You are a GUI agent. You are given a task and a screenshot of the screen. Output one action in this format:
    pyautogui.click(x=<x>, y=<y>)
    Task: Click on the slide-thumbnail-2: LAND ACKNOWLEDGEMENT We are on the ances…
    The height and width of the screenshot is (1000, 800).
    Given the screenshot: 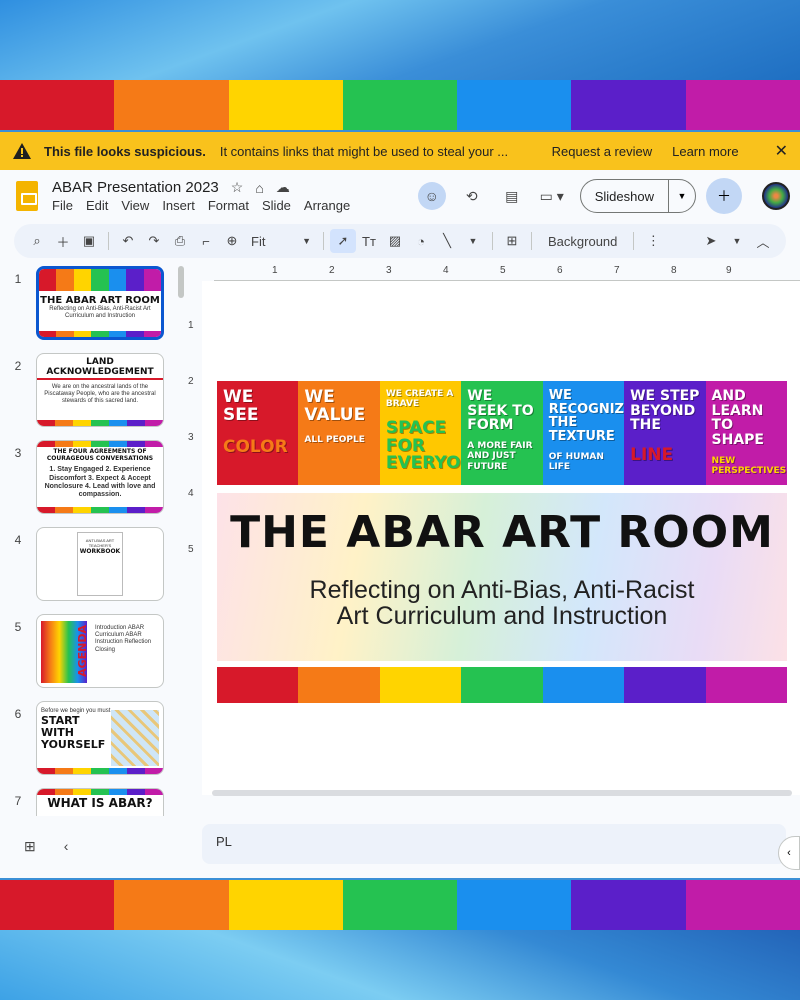 What is the action you would take?
    pyautogui.click(x=100, y=390)
    